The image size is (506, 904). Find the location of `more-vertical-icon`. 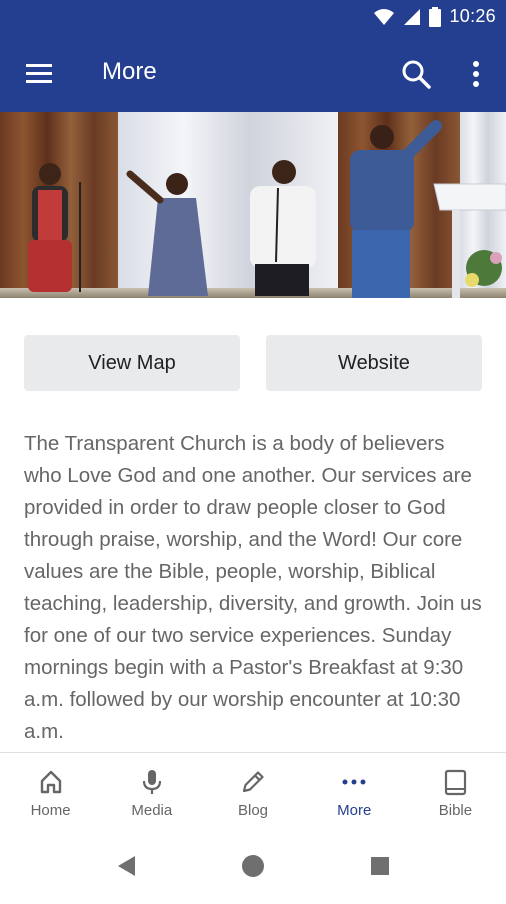

more-vertical-icon is located at coordinates (476, 74).